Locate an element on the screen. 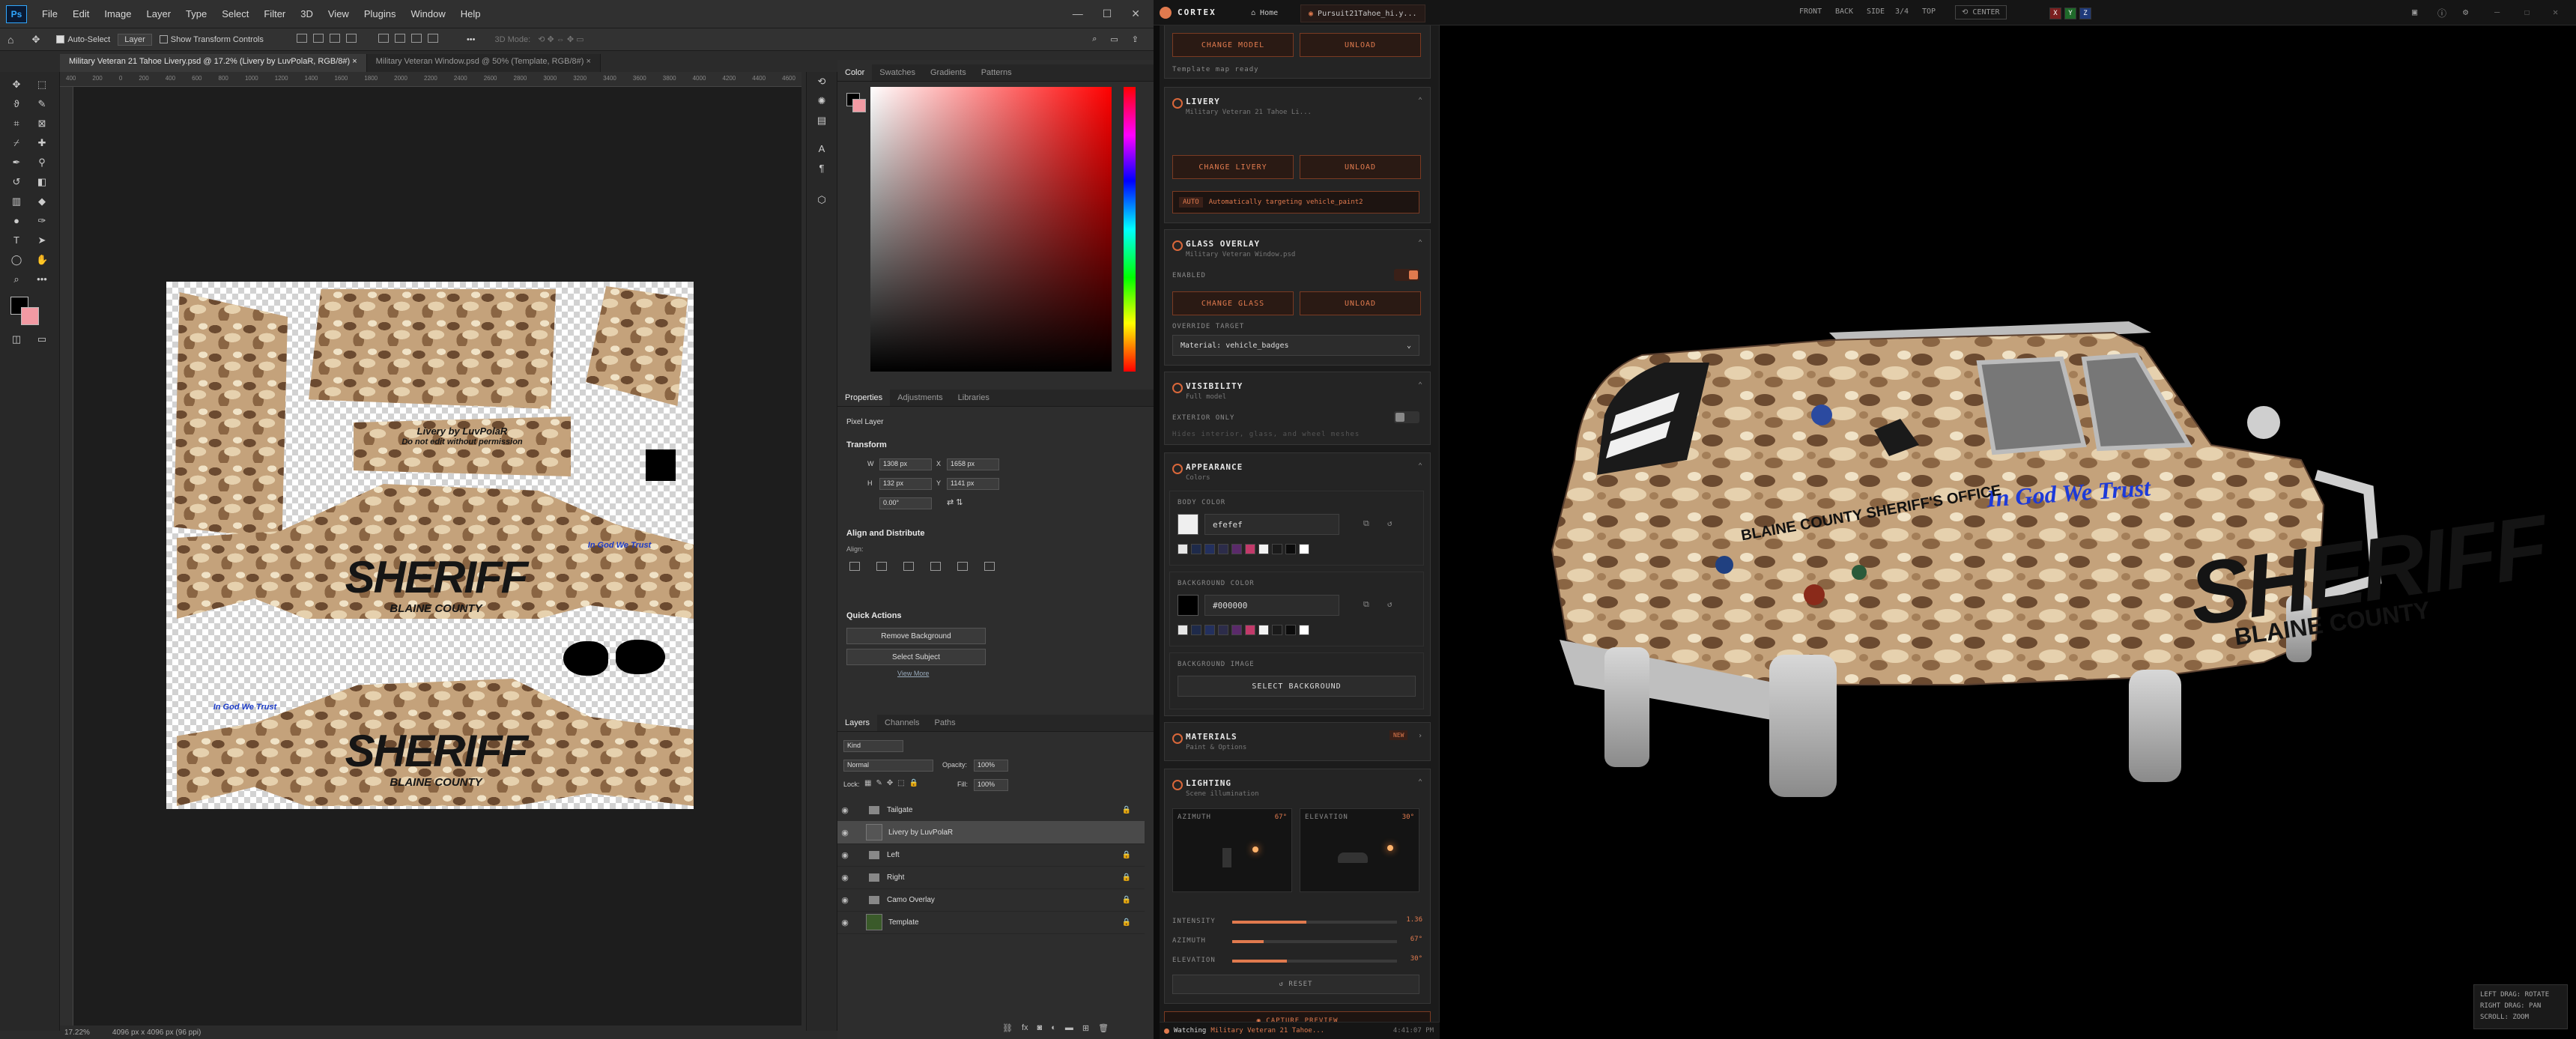  align-top-icon is located at coordinates (383, 38).